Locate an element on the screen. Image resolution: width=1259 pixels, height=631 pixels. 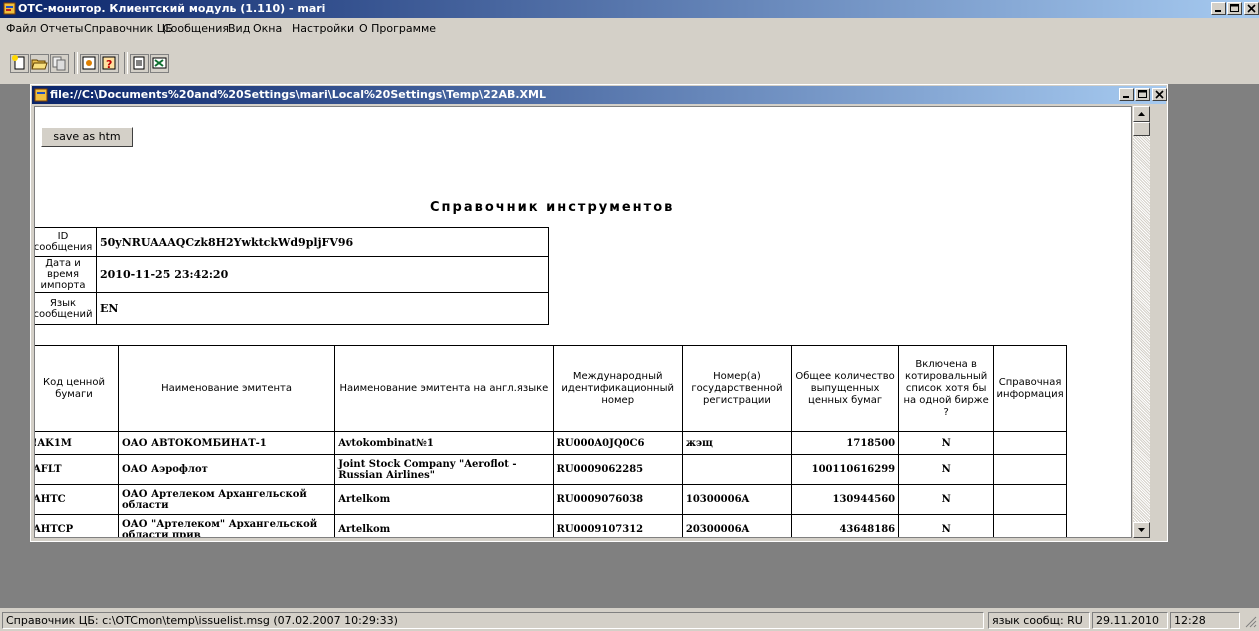
col-header-total-issued: Общее количество выпущенных ценных бумаг is located at coordinates (845, 388).